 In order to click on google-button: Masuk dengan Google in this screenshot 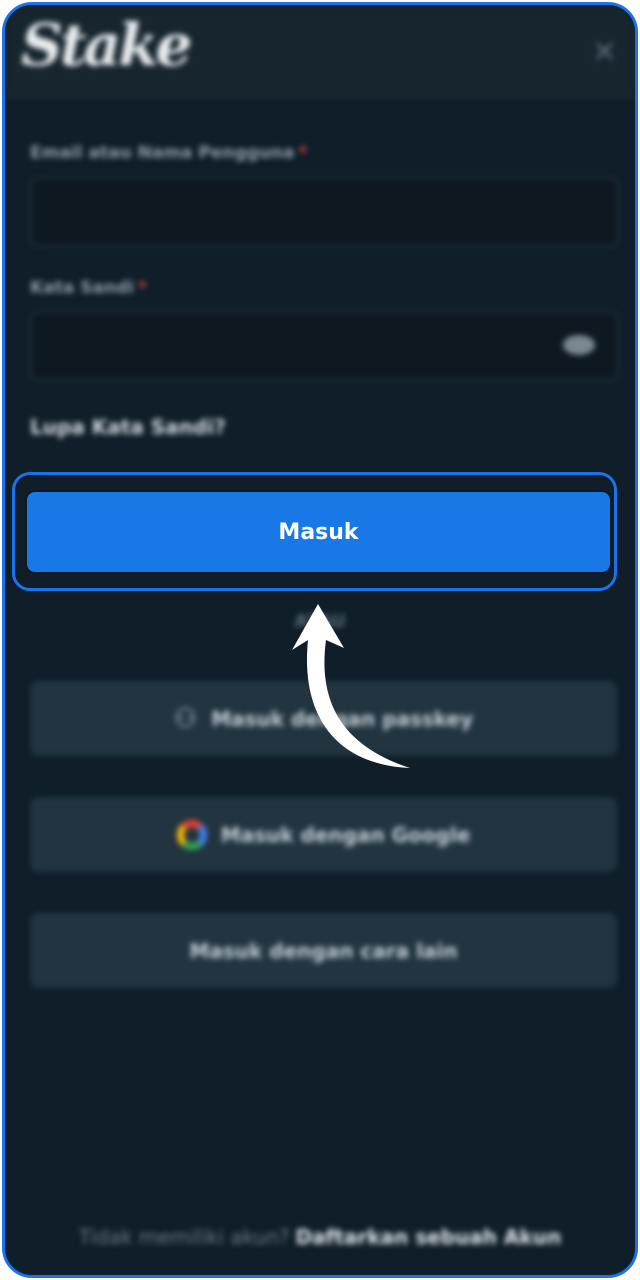, I will do `click(323, 834)`.